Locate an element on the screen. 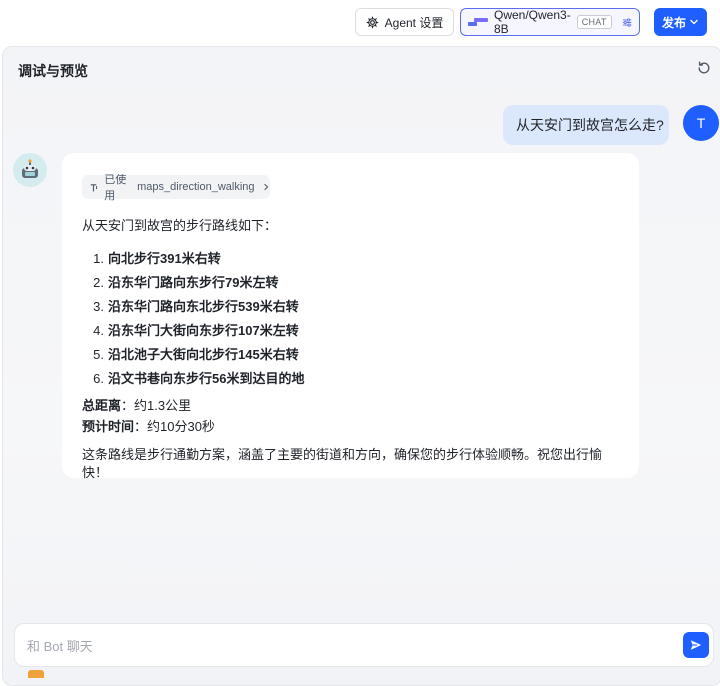 This screenshot has height=686, width=720. answer-intro: 从天安门到故宫的步行路线如下： is located at coordinates (180, 225).